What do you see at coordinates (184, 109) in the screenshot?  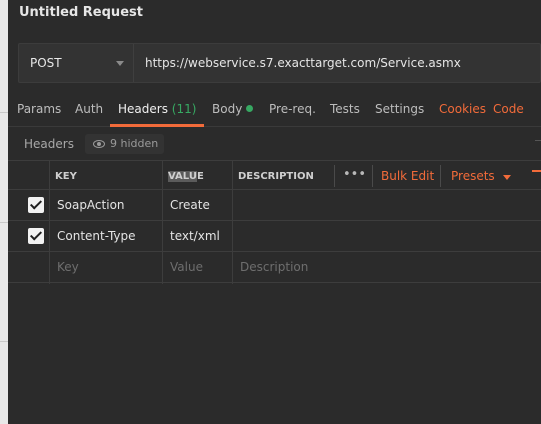 I see `tab-headers-count: (11)` at bounding box center [184, 109].